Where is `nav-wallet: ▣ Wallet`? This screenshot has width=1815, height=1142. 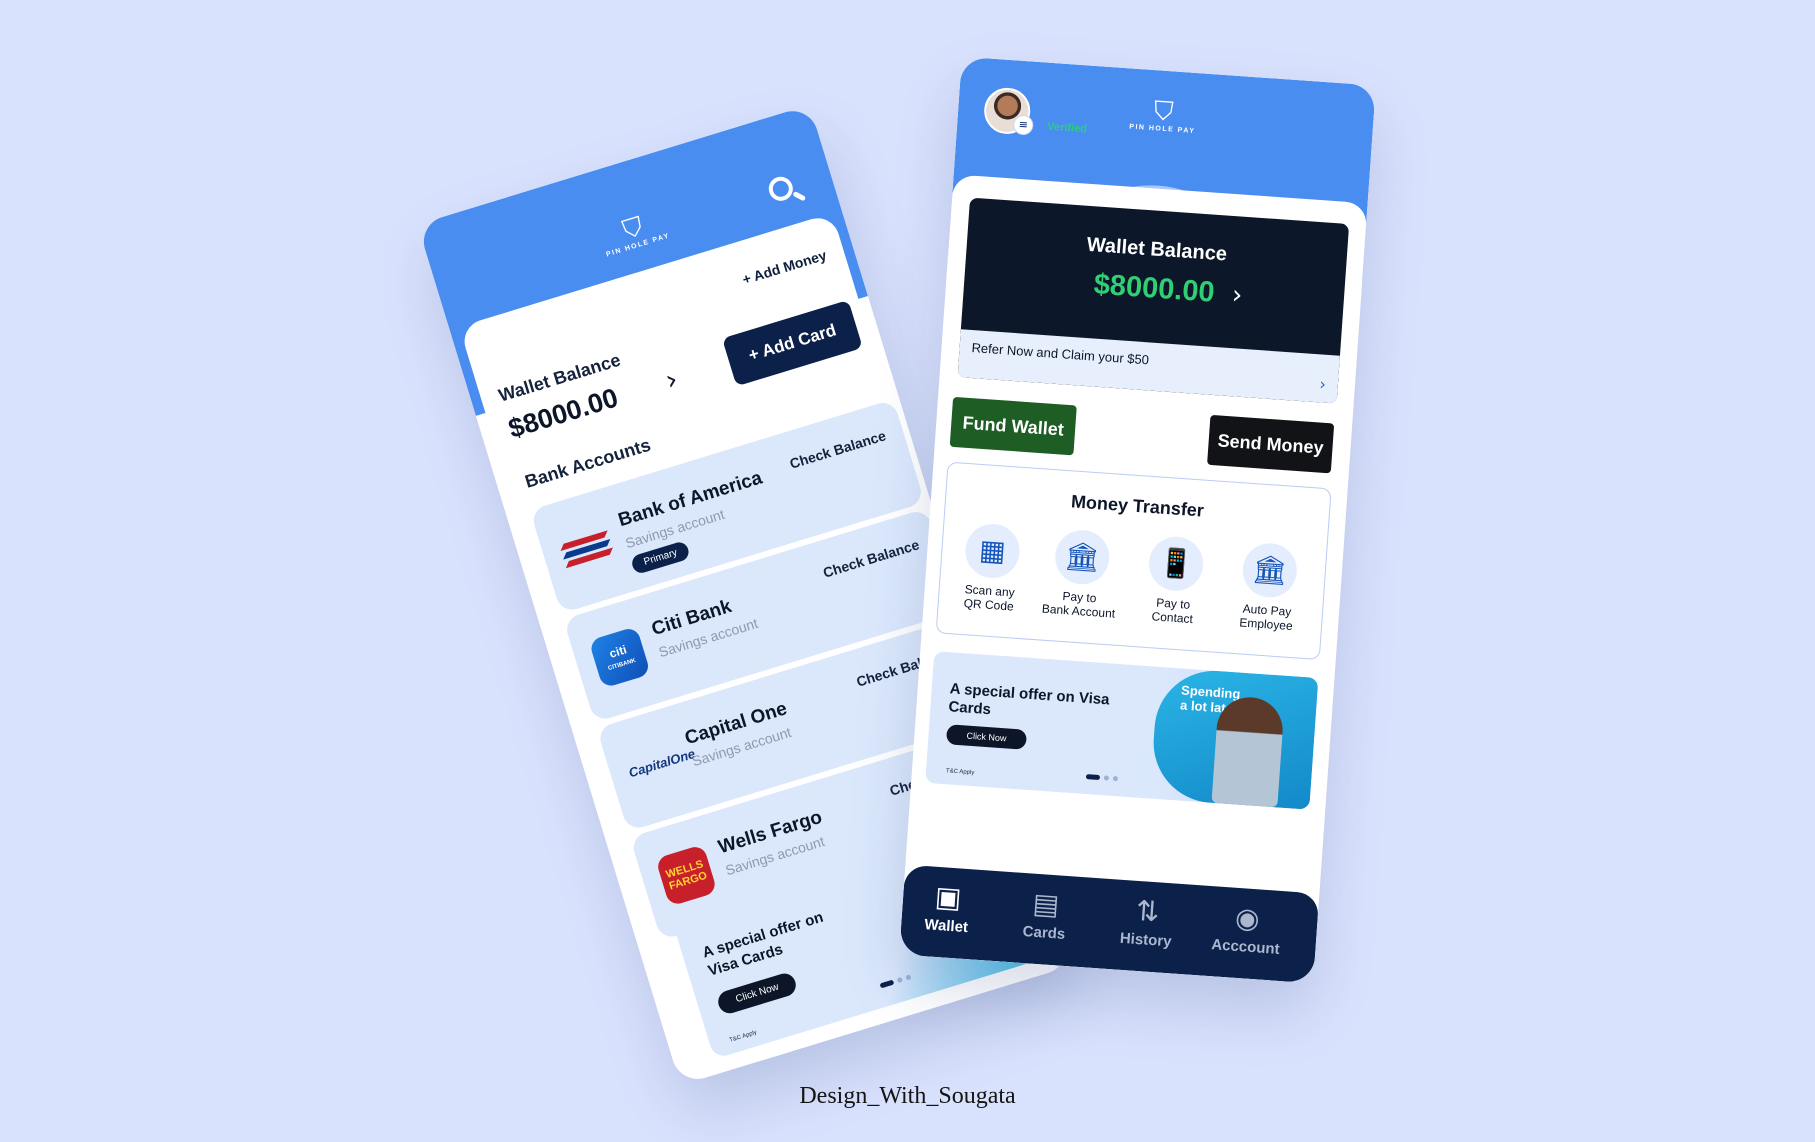 nav-wallet: ▣ Wallet is located at coordinates (947, 908).